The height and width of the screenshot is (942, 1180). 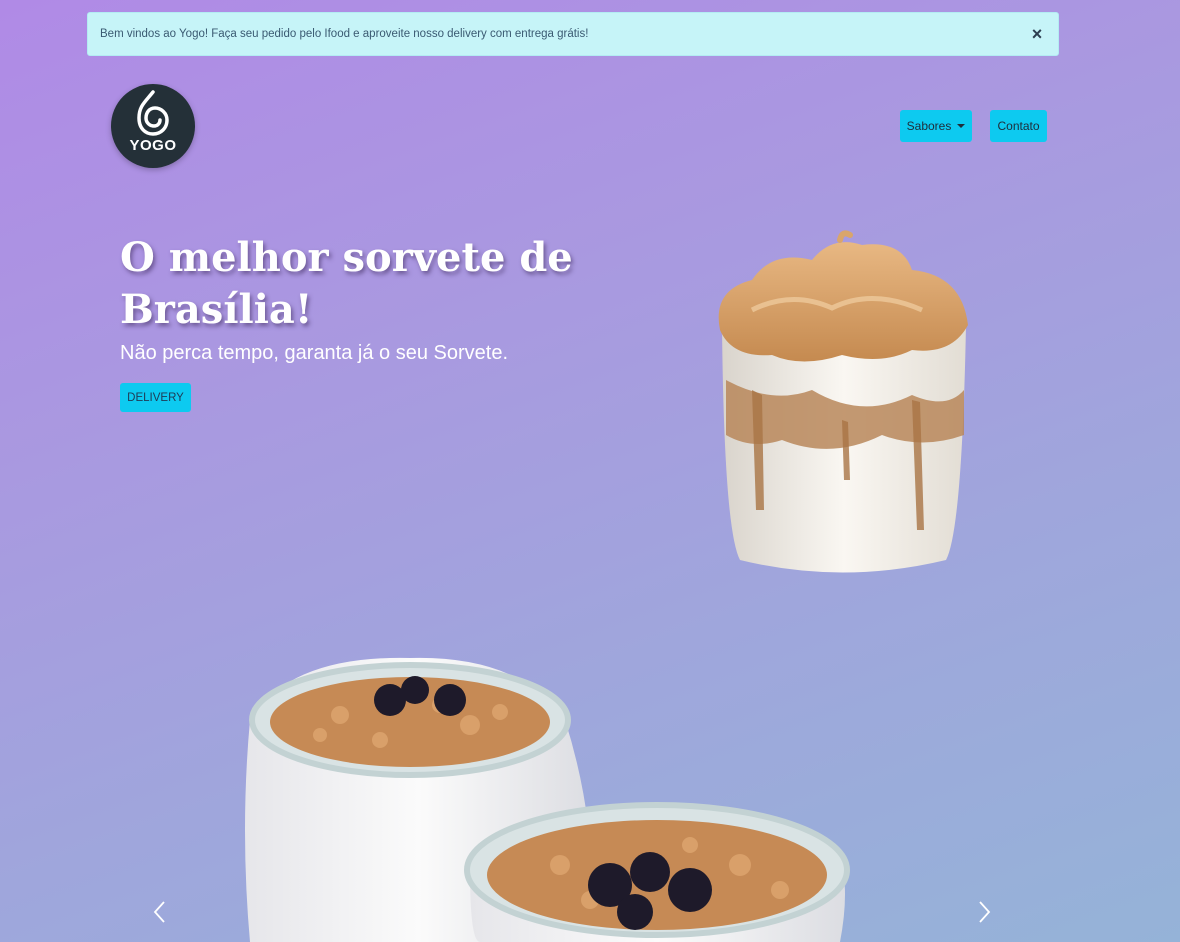 What do you see at coordinates (153, 145) in the screenshot?
I see `logo-text: YOGO` at bounding box center [153, 145].